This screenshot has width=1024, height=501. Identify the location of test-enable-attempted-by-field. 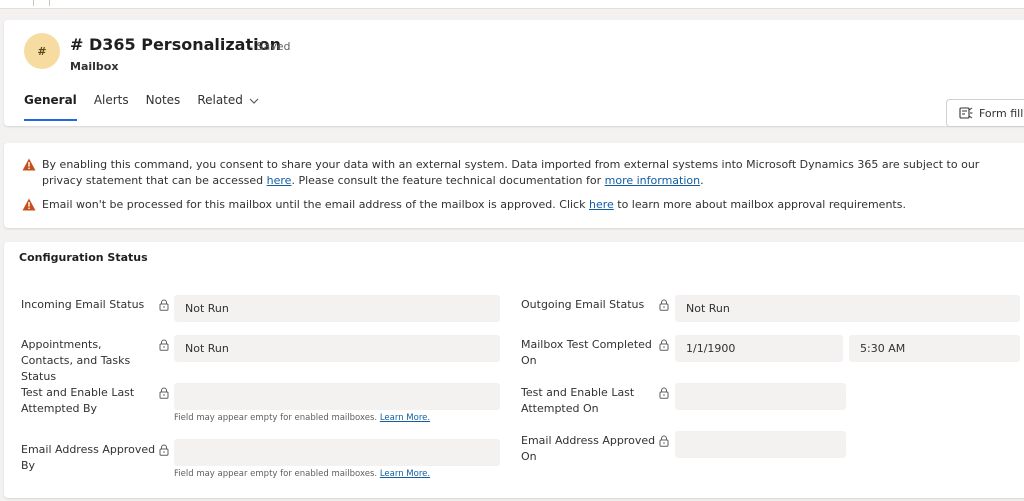
(337, 396).